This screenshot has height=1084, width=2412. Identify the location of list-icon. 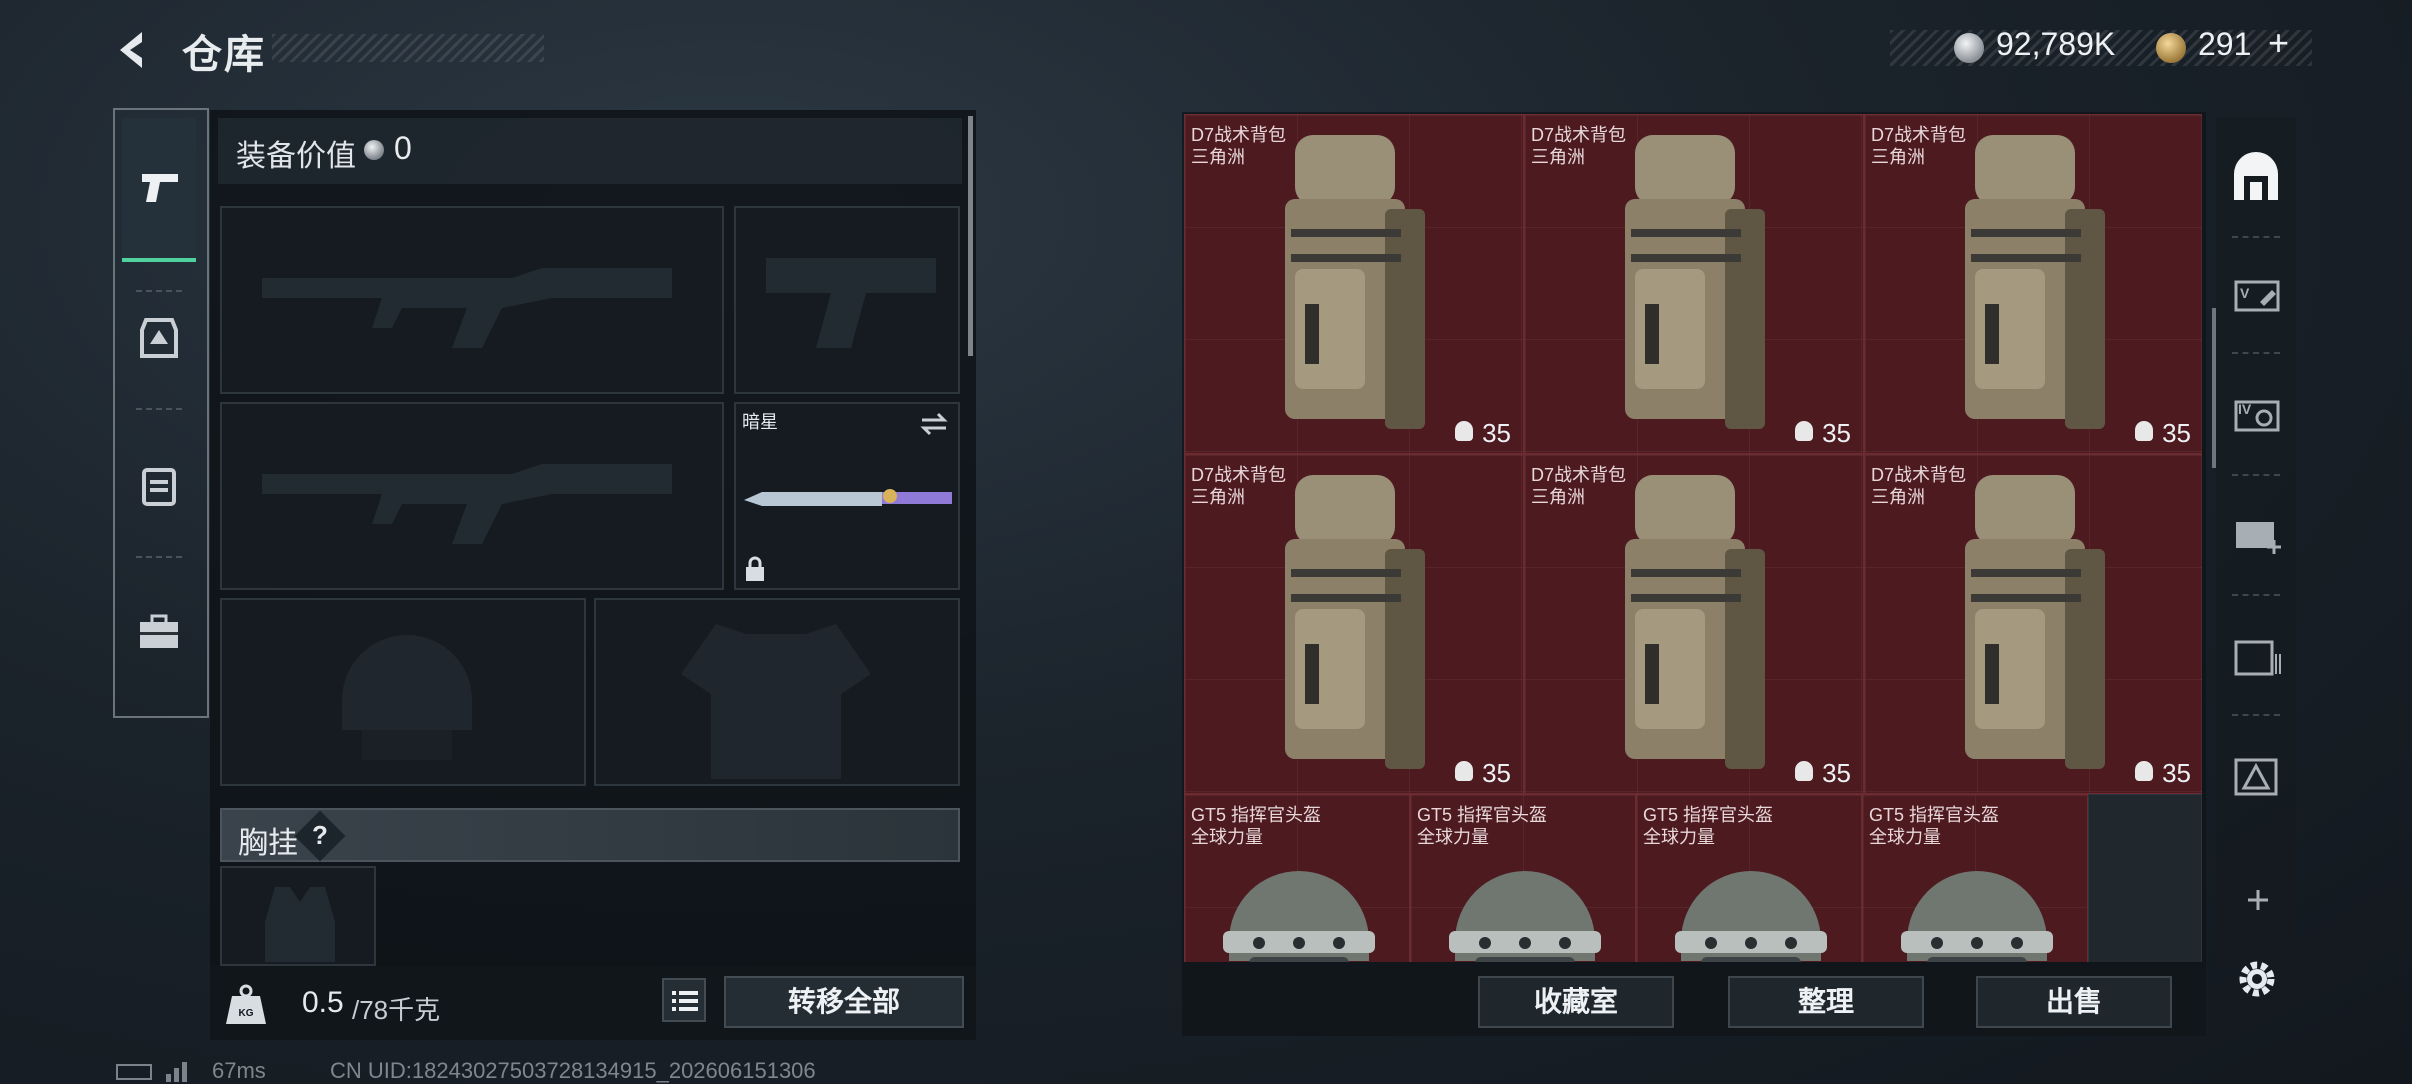
(685, 1001).